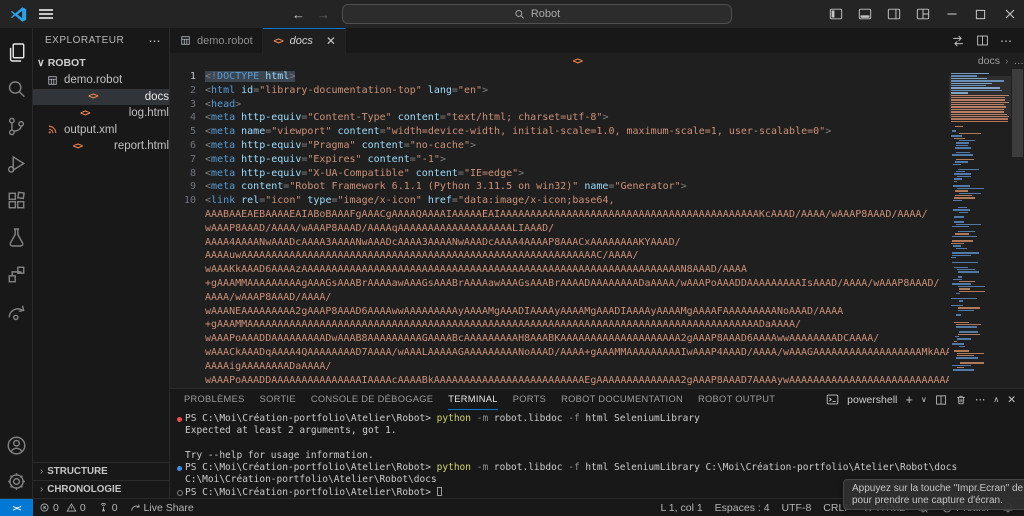  I want to click on file-item-demo-robot: demo.robot, so click(101, 80).